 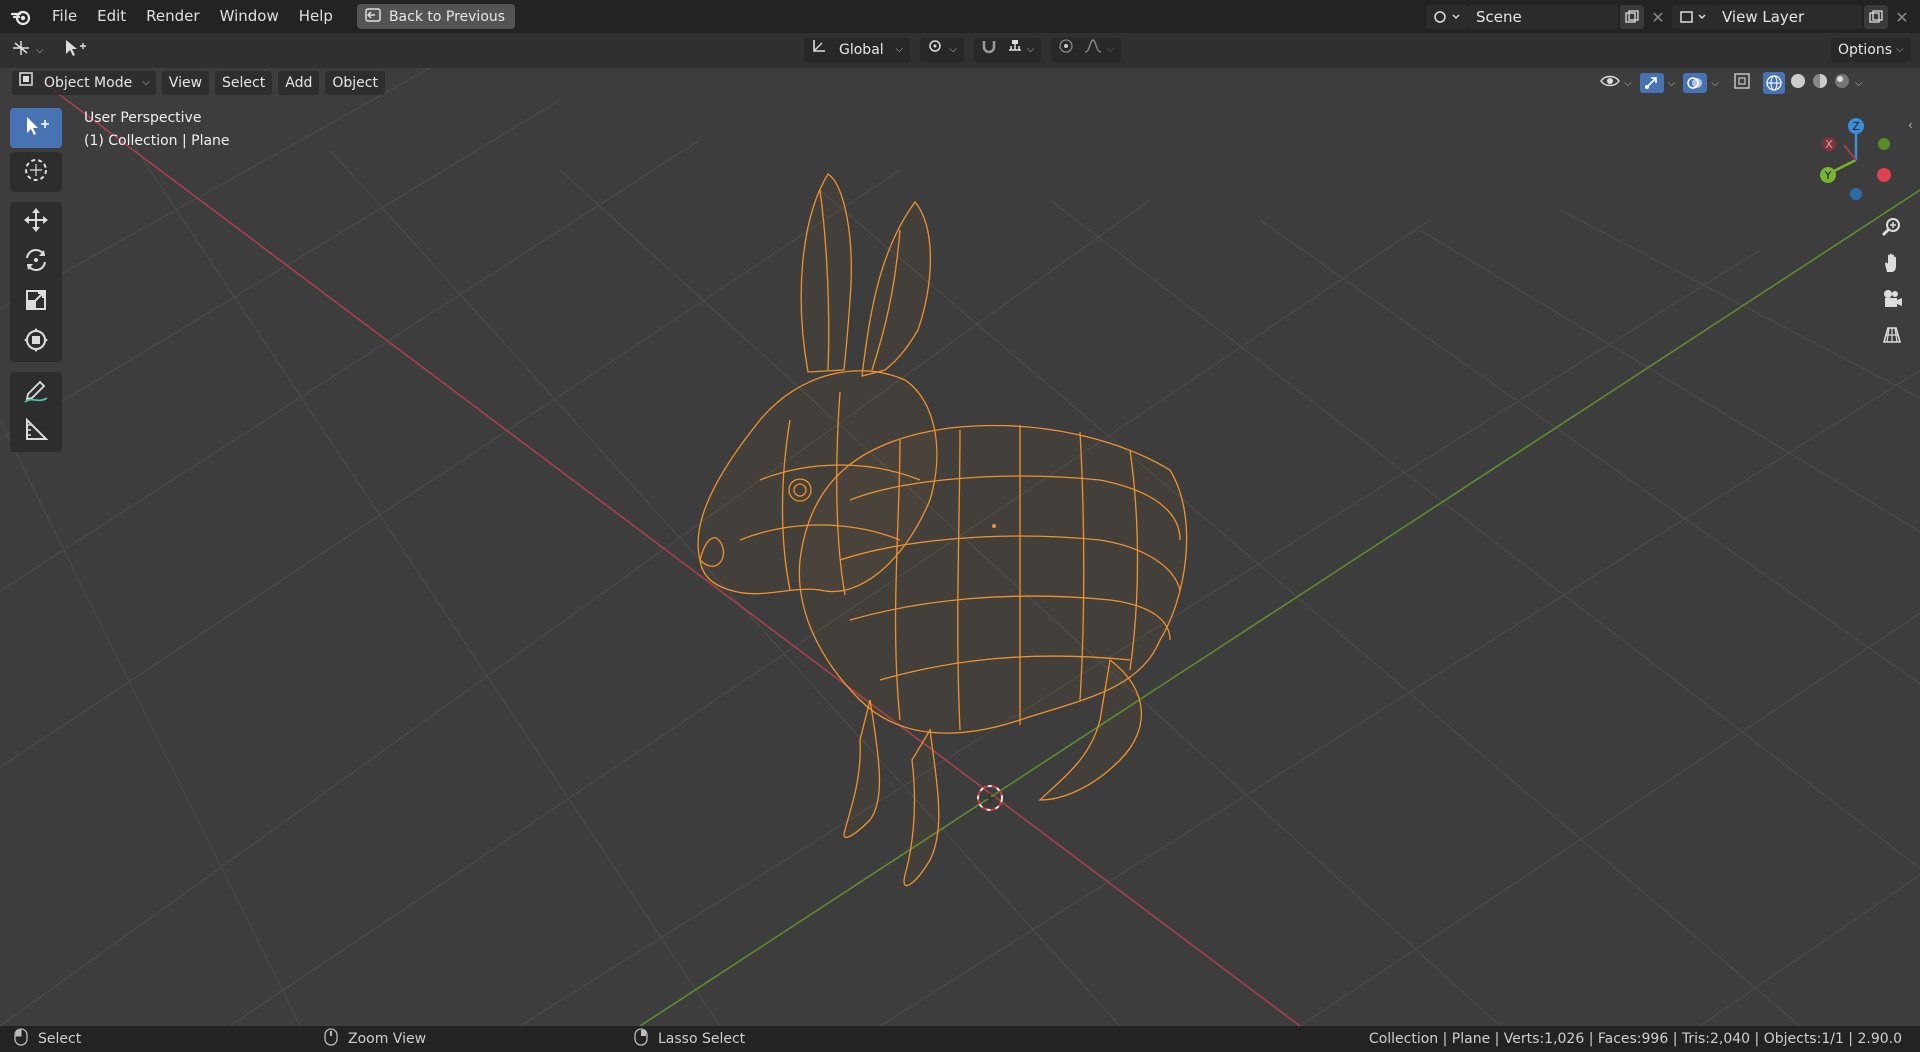 I want to click on status-left-action: Select, so click(x=60, y=1039).